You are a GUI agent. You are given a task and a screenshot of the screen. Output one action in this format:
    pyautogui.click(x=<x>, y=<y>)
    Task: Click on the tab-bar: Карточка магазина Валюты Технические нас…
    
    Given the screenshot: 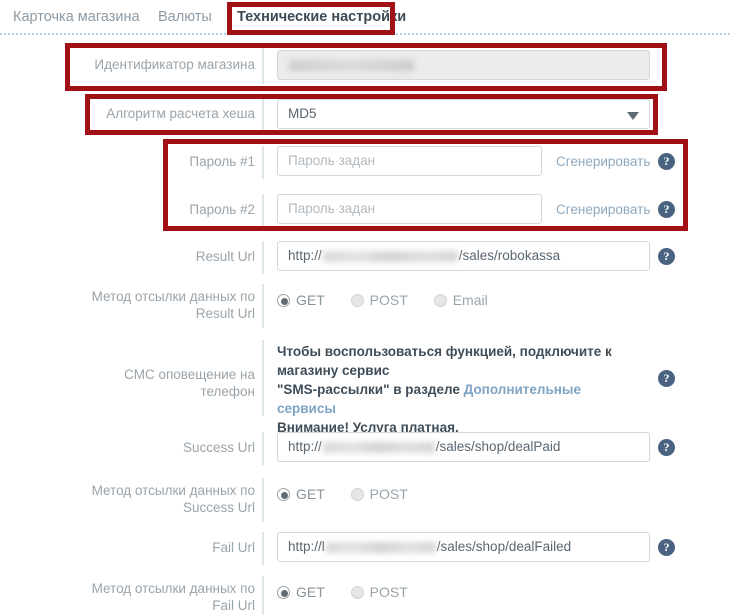 What is the action you would take?
    pyautogui.click(x=365, y=17)
    